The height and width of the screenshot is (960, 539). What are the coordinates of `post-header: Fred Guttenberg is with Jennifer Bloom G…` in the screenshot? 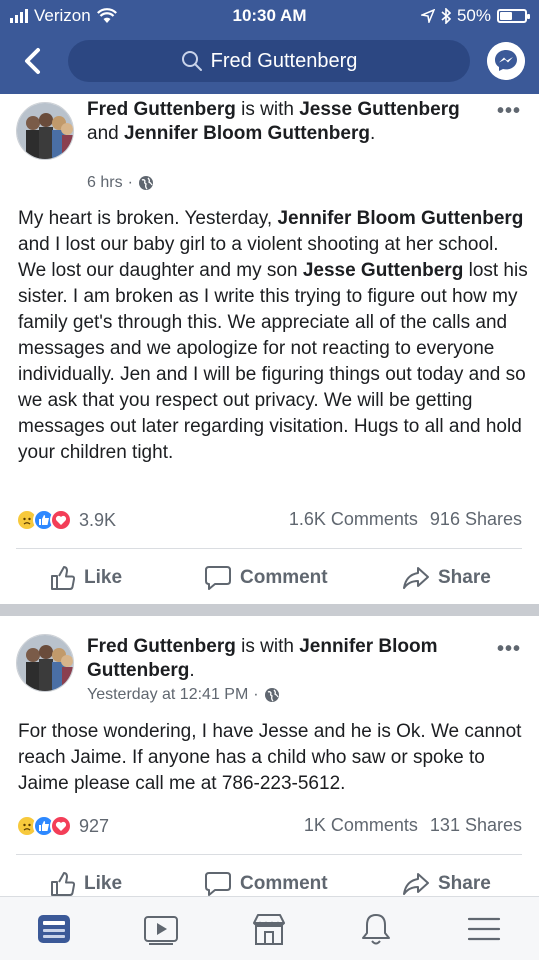 It's located at (262, 658).